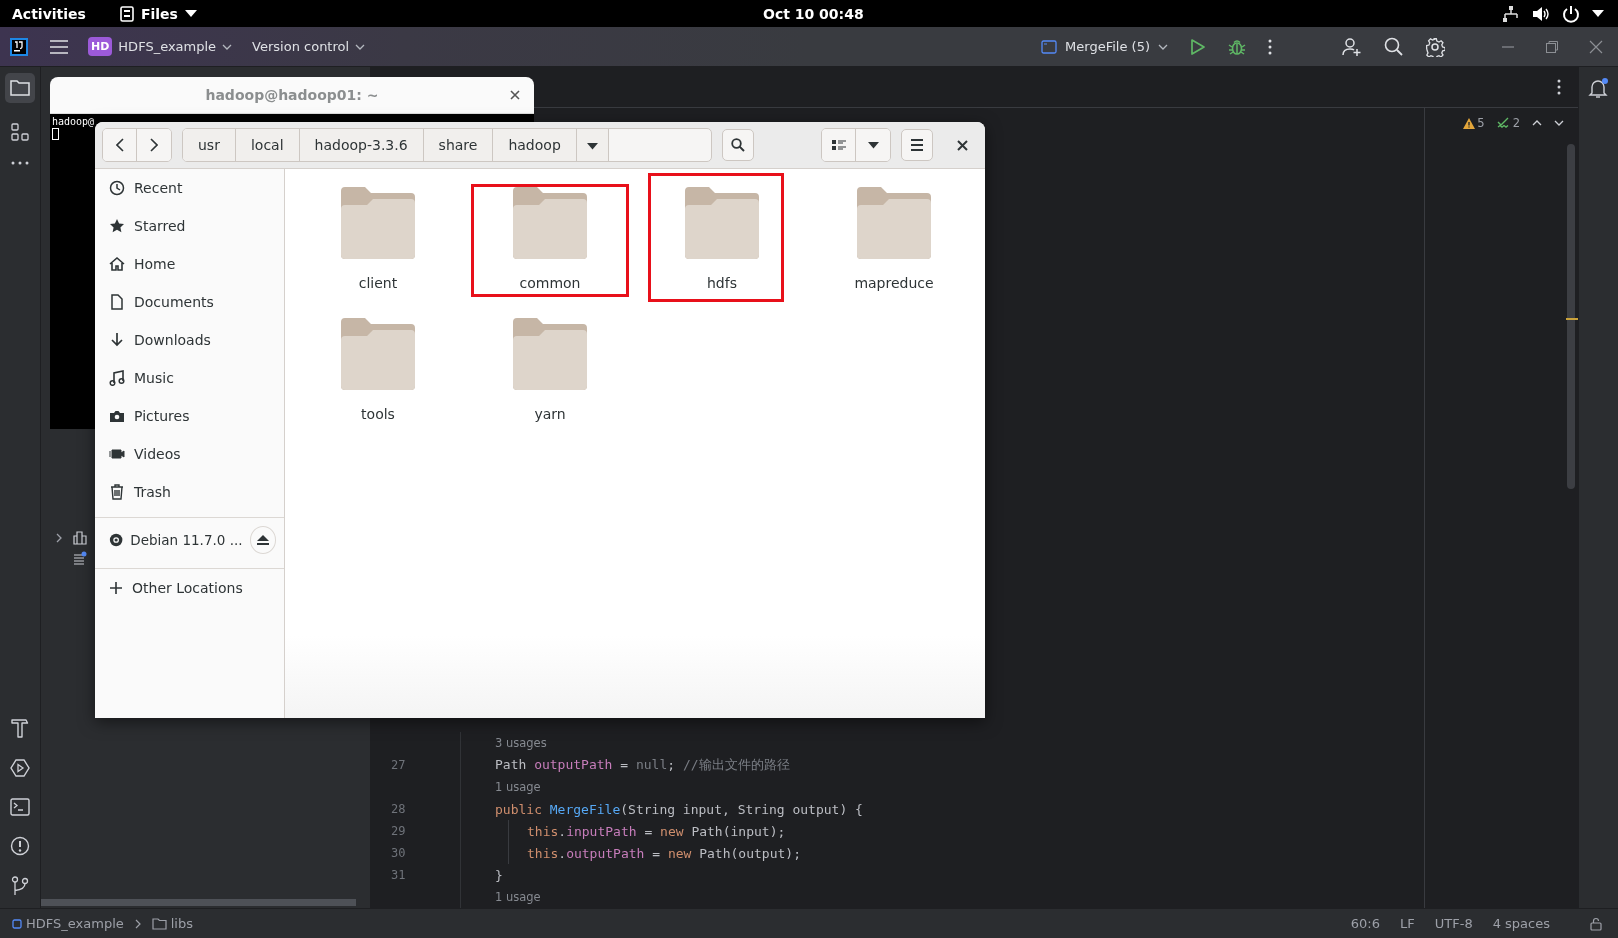  What do you see at coordinates (499, 875) in the screenshot?
I see `code-line: }` at bounding box center [499, 875].